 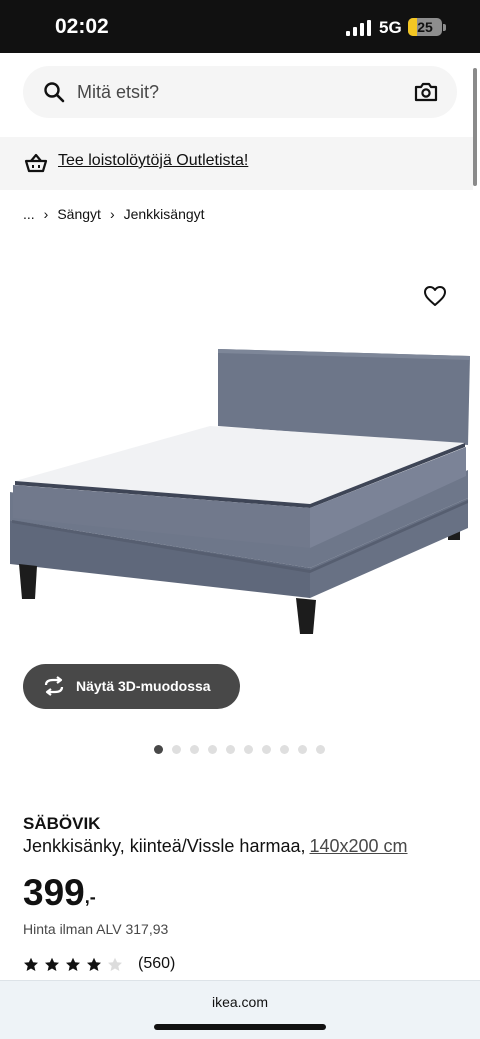 I want to click on heart-icon, so click(x=435, y=296).